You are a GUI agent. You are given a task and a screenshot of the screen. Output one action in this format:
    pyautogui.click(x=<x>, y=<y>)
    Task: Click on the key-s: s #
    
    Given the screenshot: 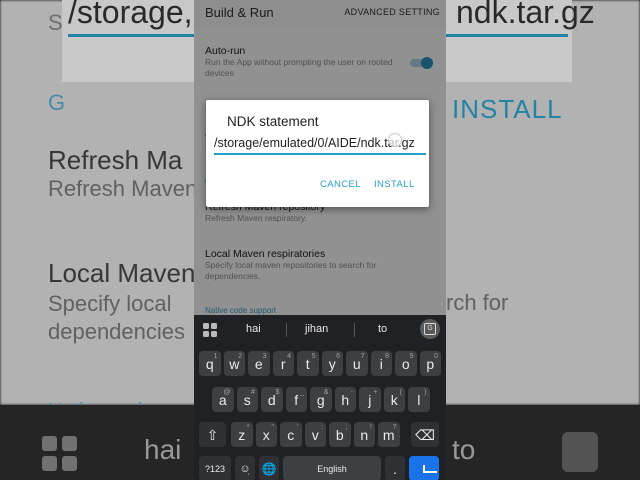 What is the action you would take?
    pyautogui.click(x=247, y=399)
    